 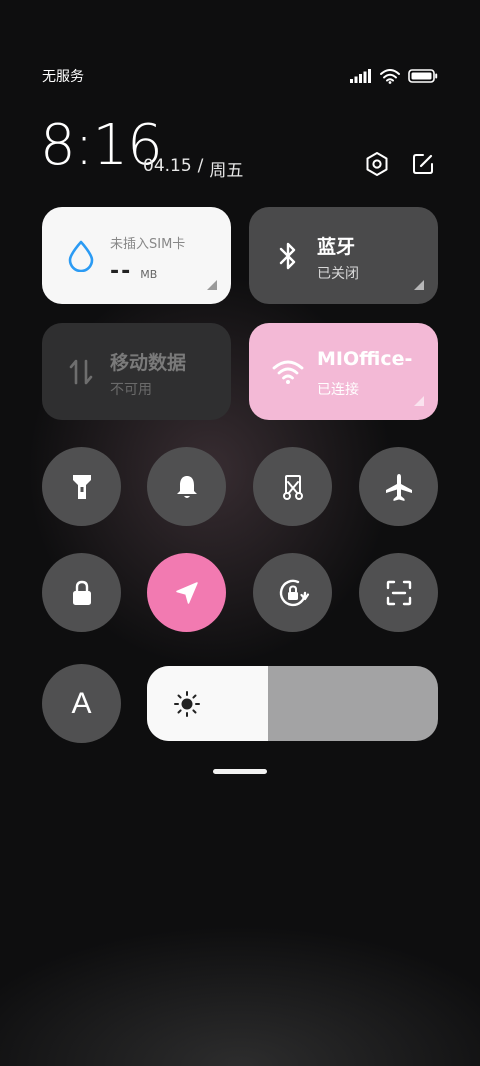 What do you see at coordinates (423, 76) in the screenshot?
I see `battery-icon` at bounding box center [423, 76].